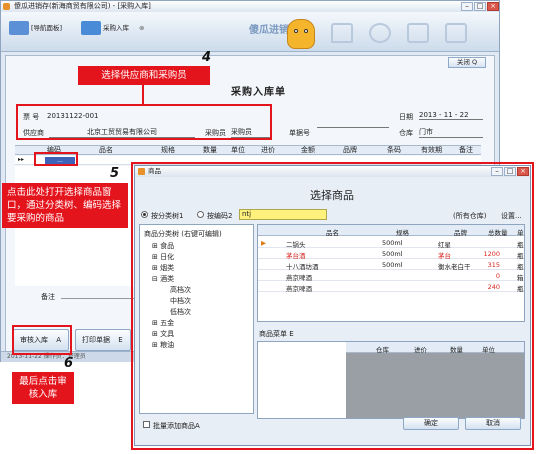  What do you see at coordinates (418, 33) in the screenshot?
I see `new-document-icon` at bounding box center [418, 33].